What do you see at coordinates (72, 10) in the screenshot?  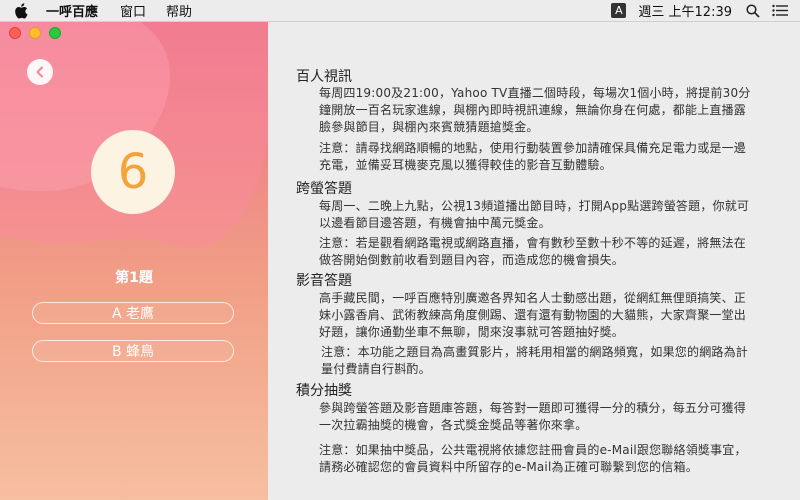 I see `menu-app-name: 一呼百應` at bounding box center [72, 10].